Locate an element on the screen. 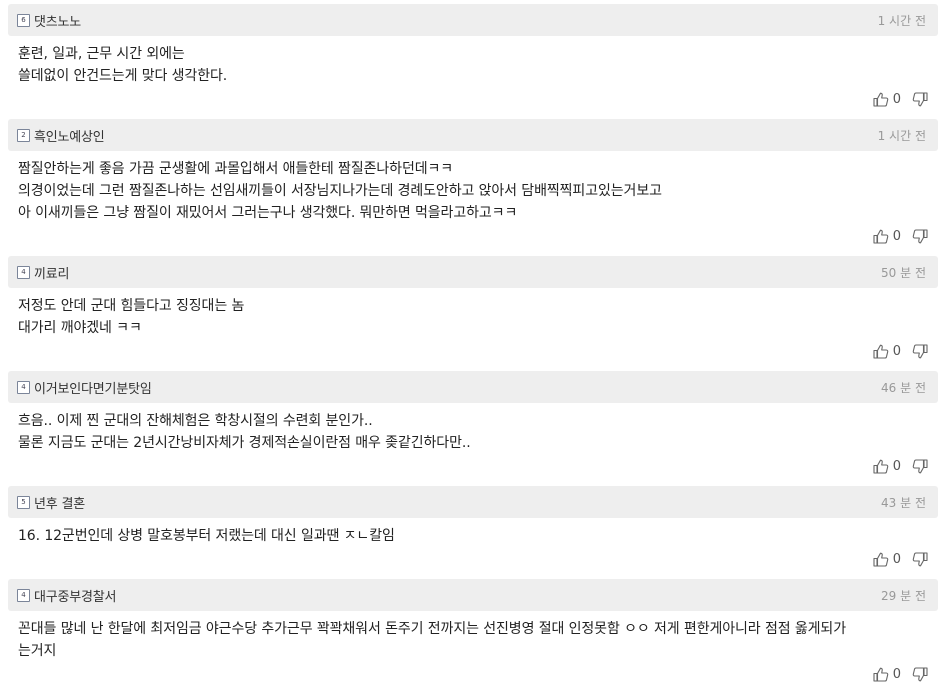  comment-body: 16. 12군번인데 상병 말호봉부터 저랬는데 대신 일과땐 ㅈㄴ칼임 is located at coordinates (473, 532).